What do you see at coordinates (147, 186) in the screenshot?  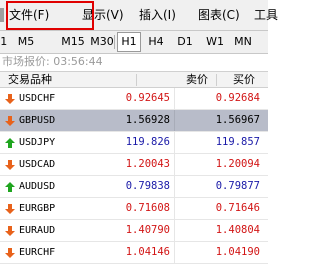 I see `quote-bid: 0.79838` at bounding box center [147, 186].